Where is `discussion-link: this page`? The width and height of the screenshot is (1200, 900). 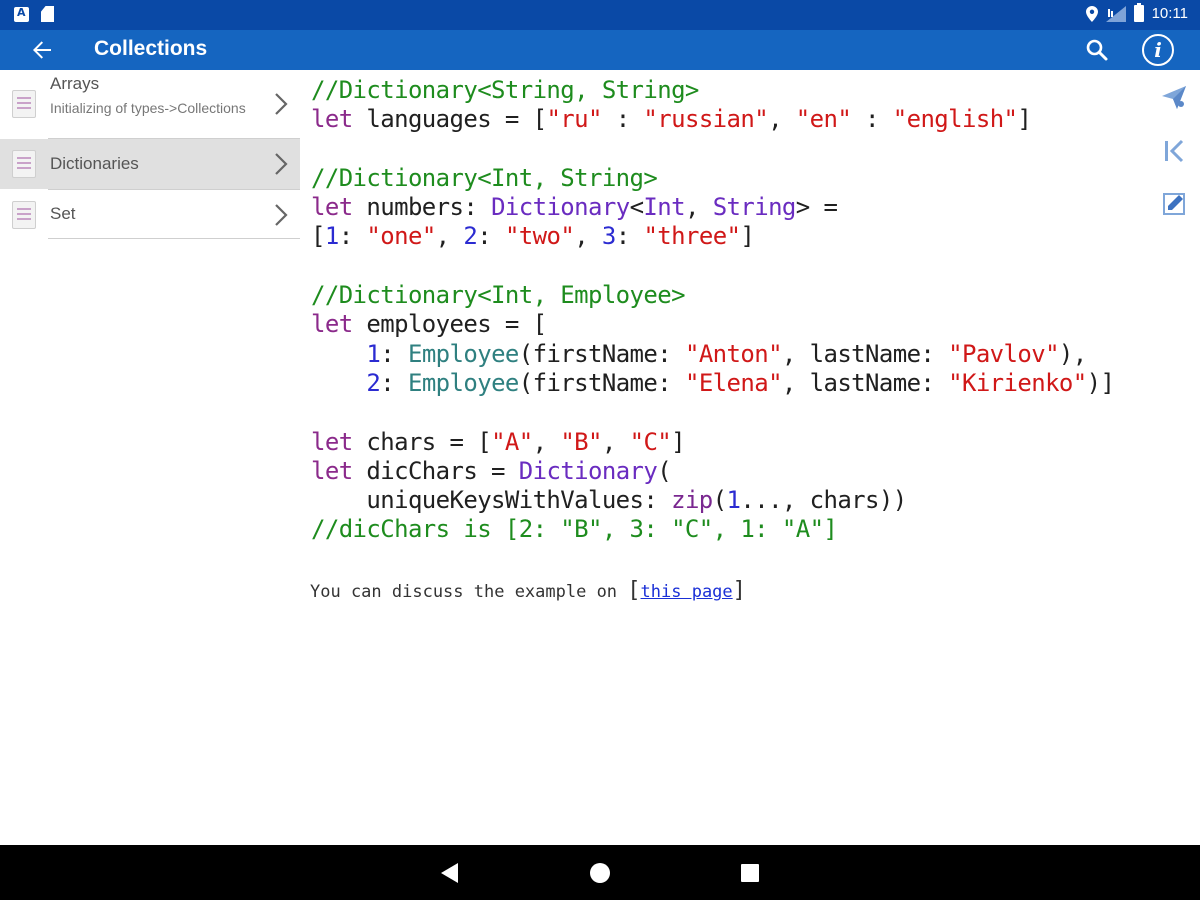
discussion-link: this page is located at coordinates (687, 592).